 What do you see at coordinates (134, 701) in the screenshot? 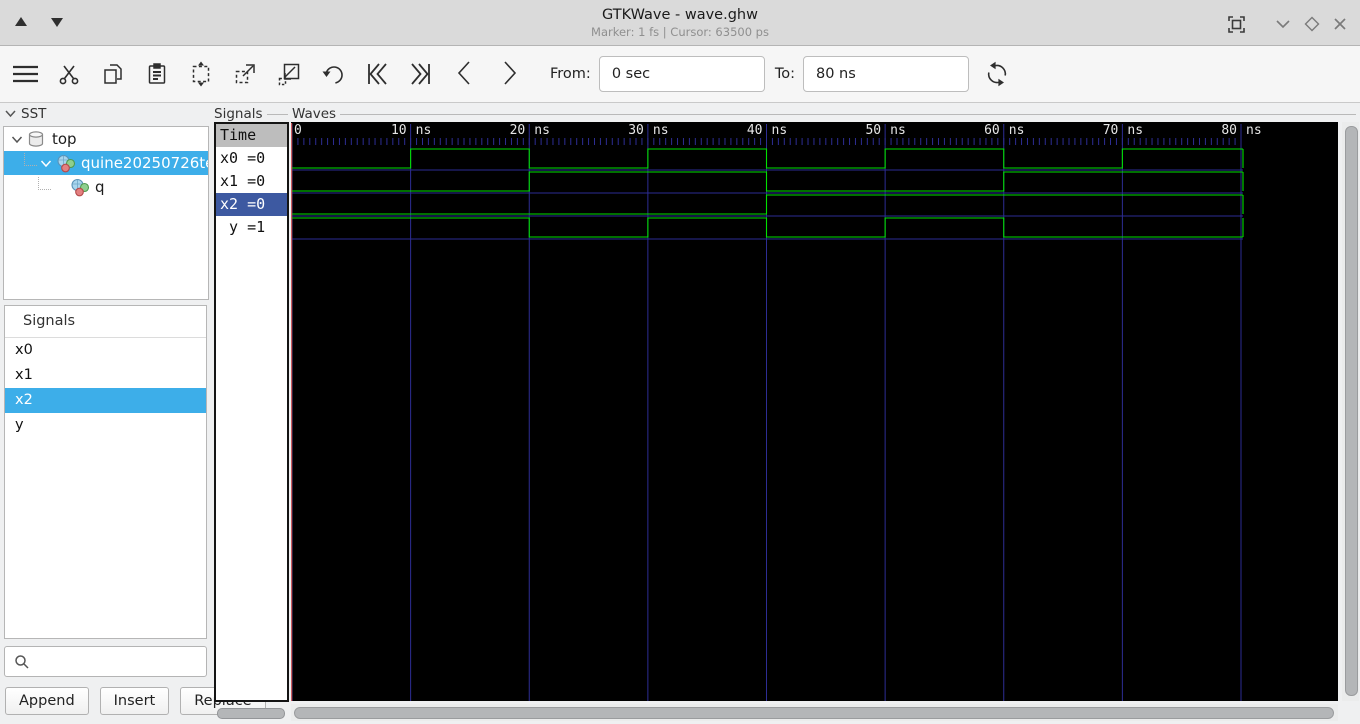
I see `insert-button: Insert` at bounding box center [134, 701].